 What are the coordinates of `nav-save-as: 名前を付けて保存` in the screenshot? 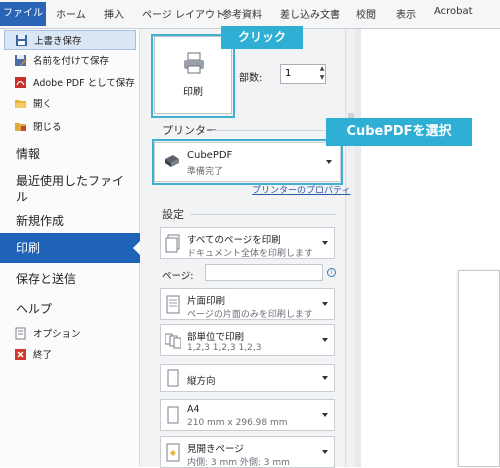 It's located at (56, 60).